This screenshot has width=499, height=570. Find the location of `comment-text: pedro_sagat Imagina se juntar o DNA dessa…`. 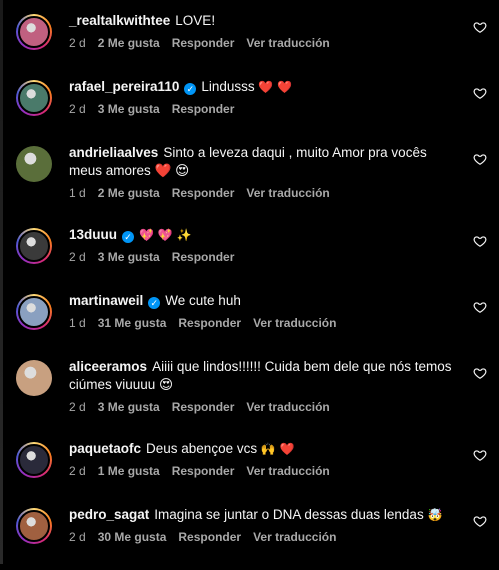

comment-text: pedro_sagat Imagina se juntar o DNA dessa… is located at coordinates (264, 515).